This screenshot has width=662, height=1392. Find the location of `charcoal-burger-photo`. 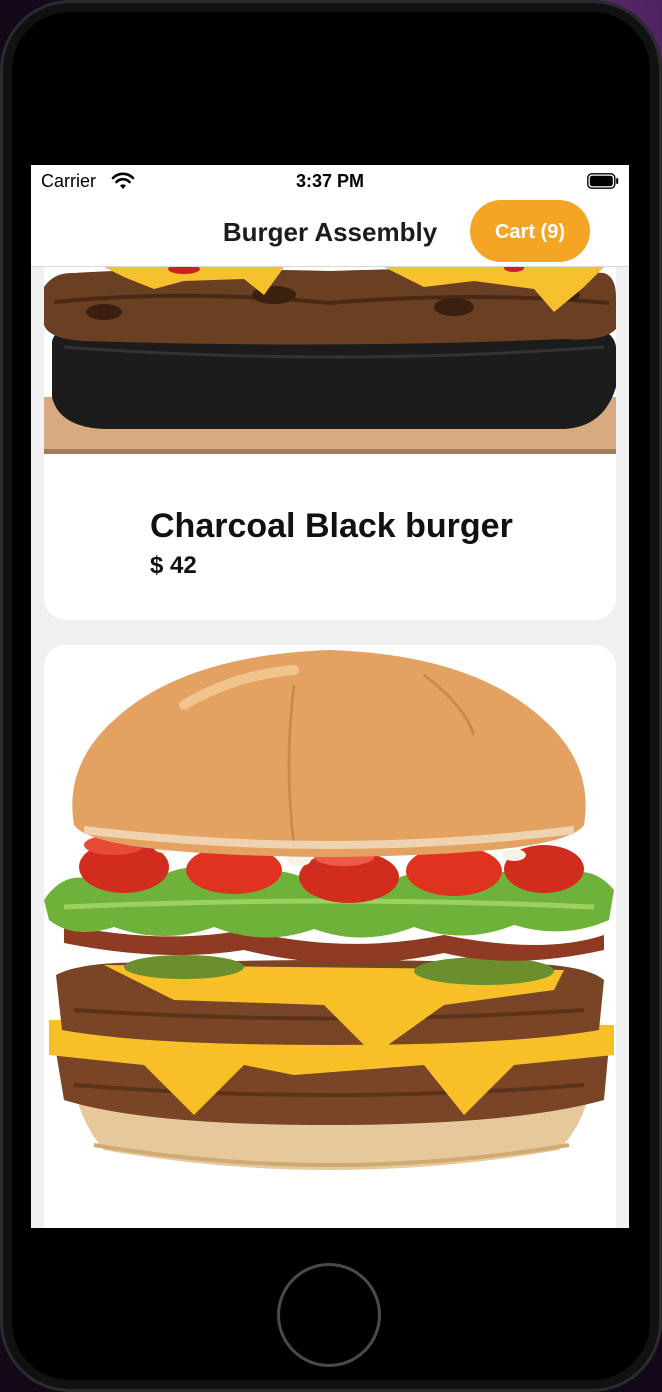

charcoal-burger-photo is located at coordinates (330, 360).